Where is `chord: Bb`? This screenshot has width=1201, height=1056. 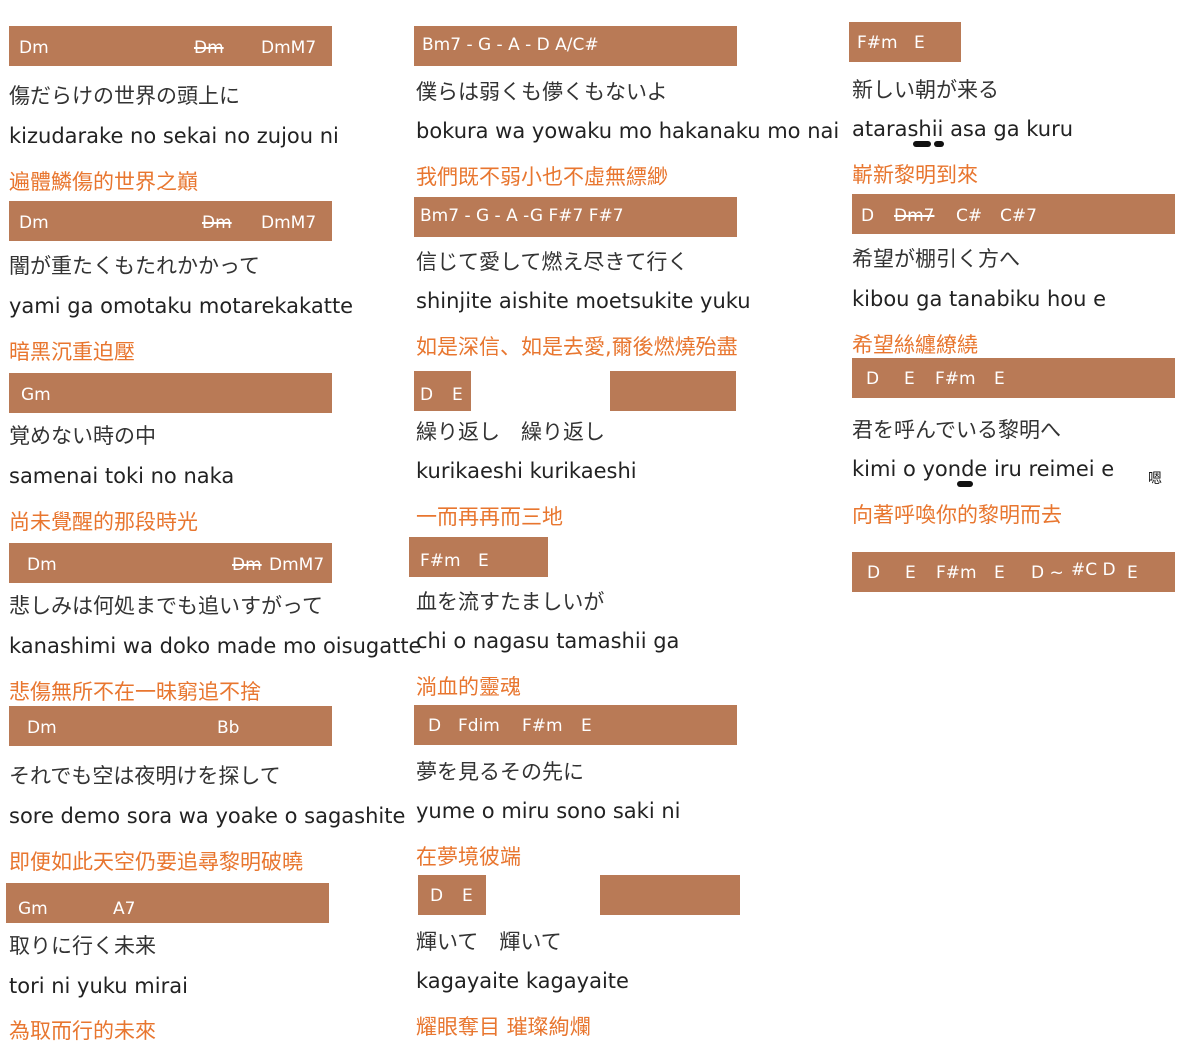
chord: Bb is located at coordinates (228, 728).